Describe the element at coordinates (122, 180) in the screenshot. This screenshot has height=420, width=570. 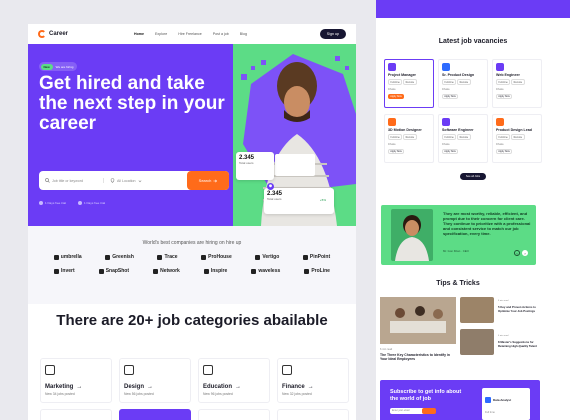
I see `location-select: All Location` at that location.